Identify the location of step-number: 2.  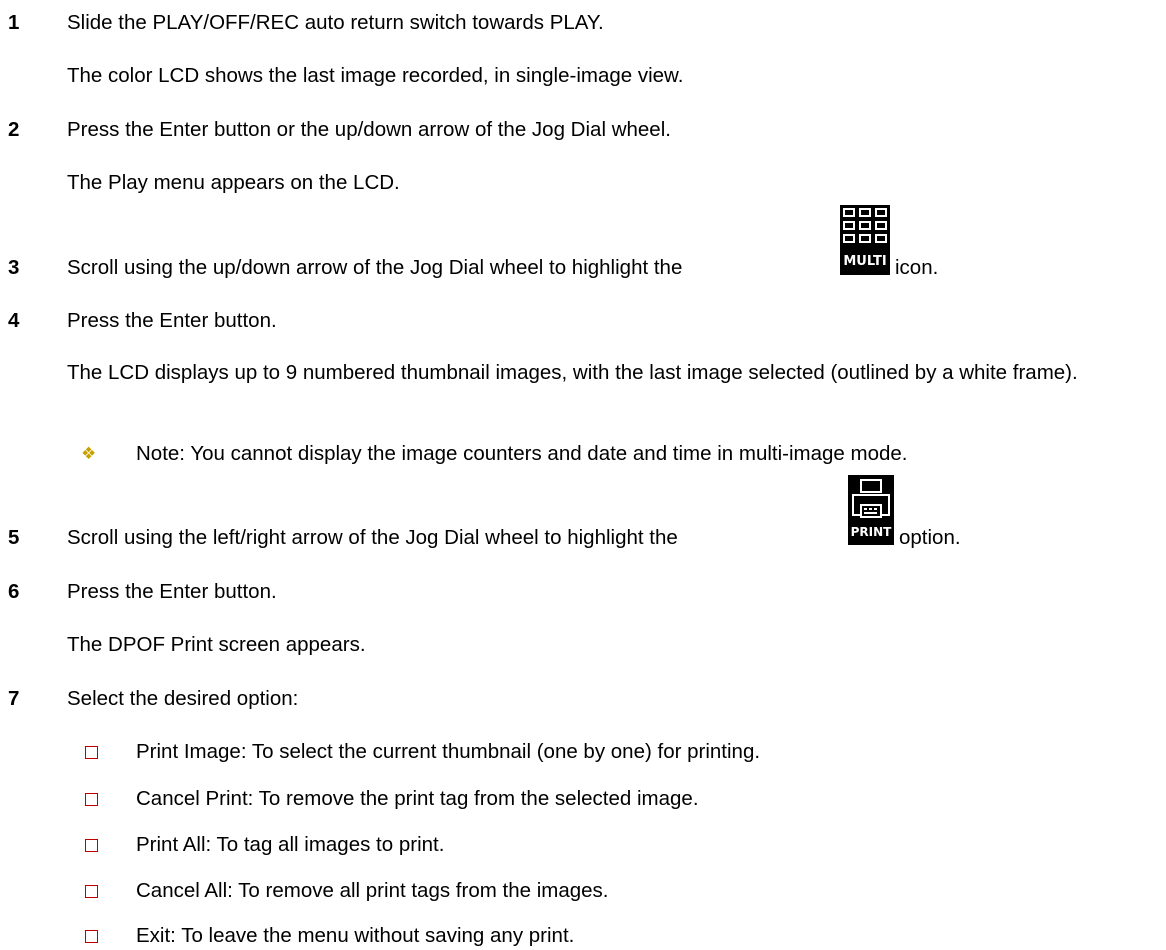
(14, 129).